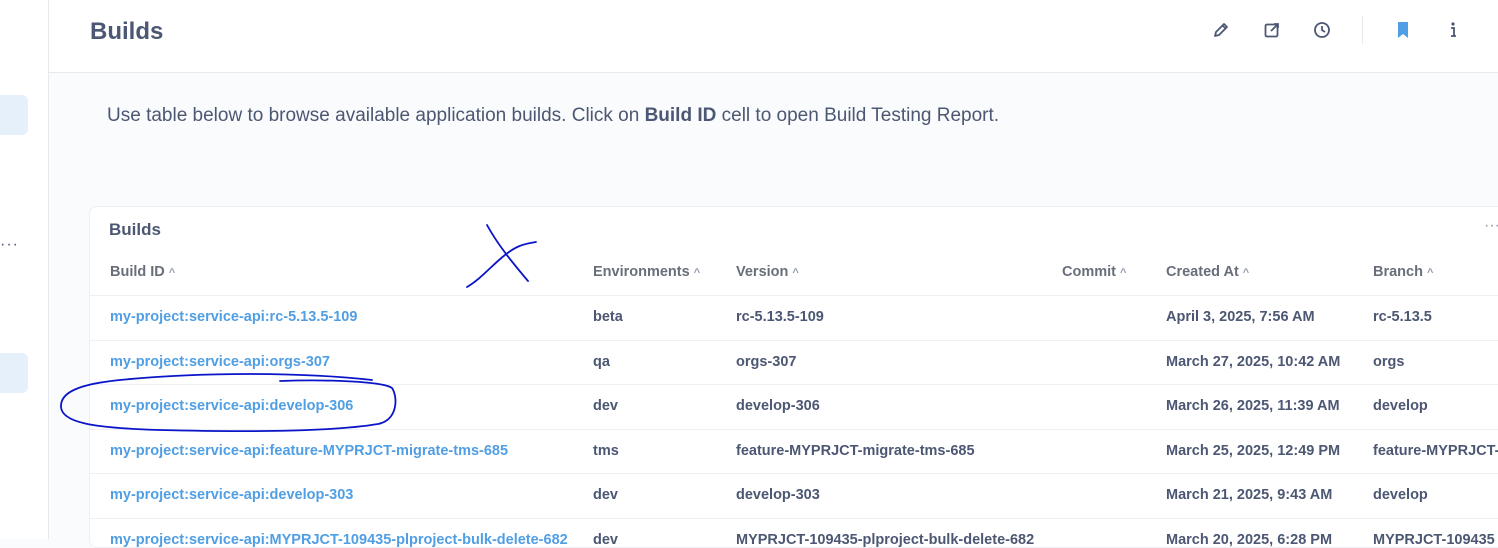 The image size is (1498, 548). I want to click on build-id-link: my-project:service-api:develop-303, so click(231, 495).